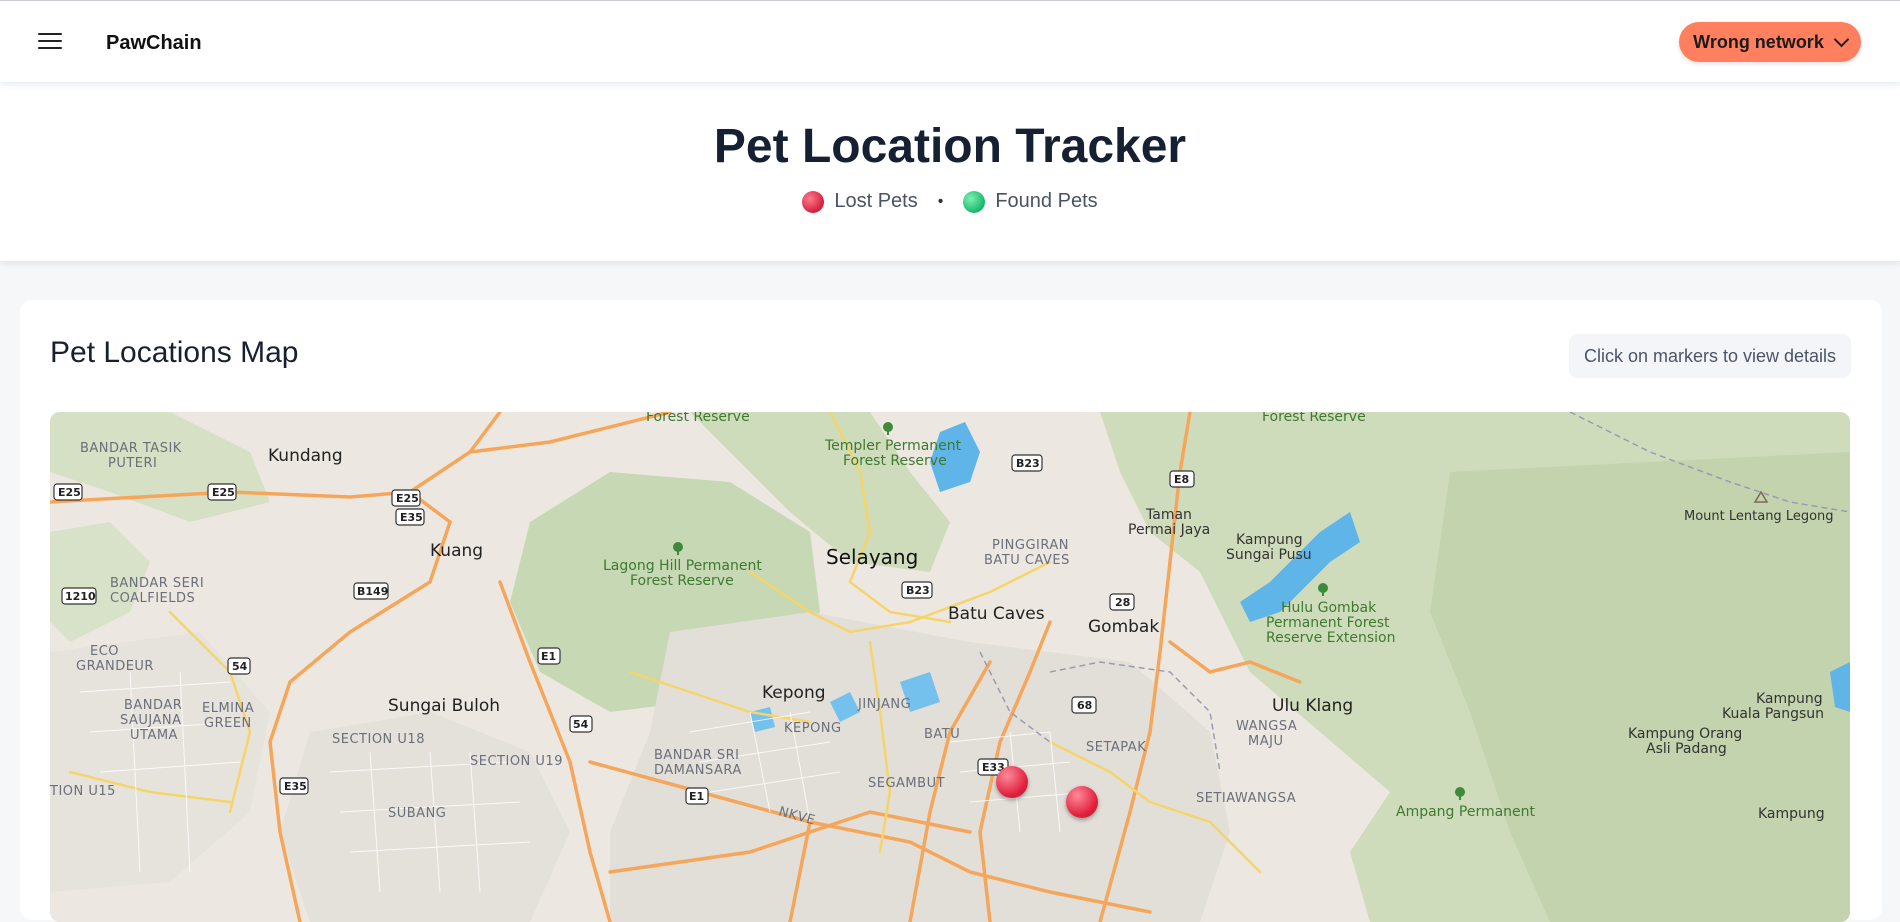 The height and width of the screenshot is (922, 1900). Describe the element at coordinates (151, 720) in the screenshot. I see `svg-text: SAUJANA` at that location.